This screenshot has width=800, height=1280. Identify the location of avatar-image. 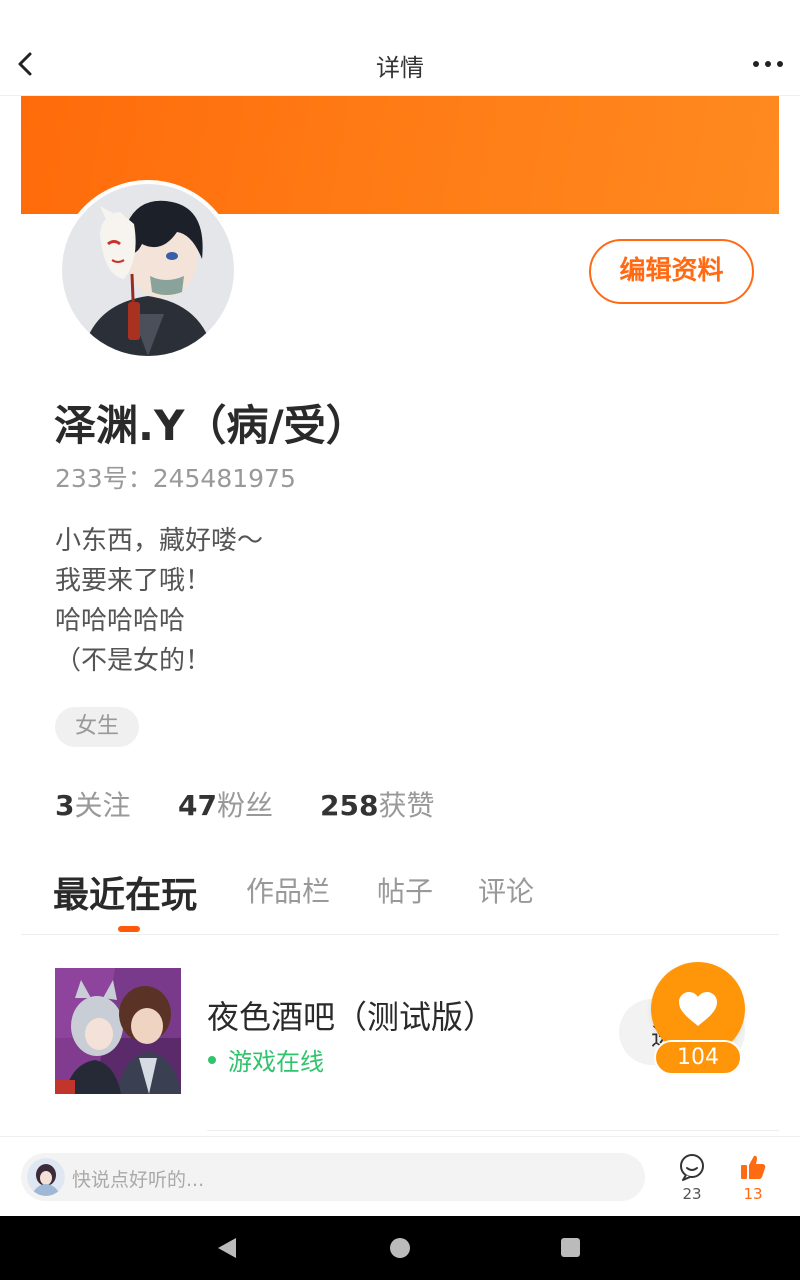
(148, 270).